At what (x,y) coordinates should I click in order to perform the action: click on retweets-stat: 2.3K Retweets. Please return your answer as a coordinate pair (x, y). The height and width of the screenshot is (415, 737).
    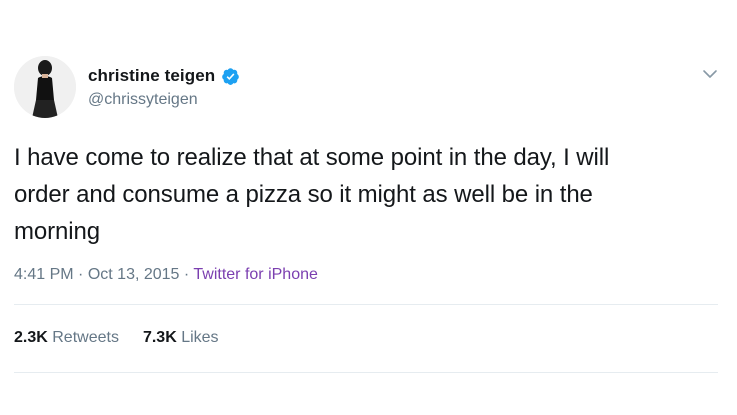
    Looking at the image, I should click on (66, 338).